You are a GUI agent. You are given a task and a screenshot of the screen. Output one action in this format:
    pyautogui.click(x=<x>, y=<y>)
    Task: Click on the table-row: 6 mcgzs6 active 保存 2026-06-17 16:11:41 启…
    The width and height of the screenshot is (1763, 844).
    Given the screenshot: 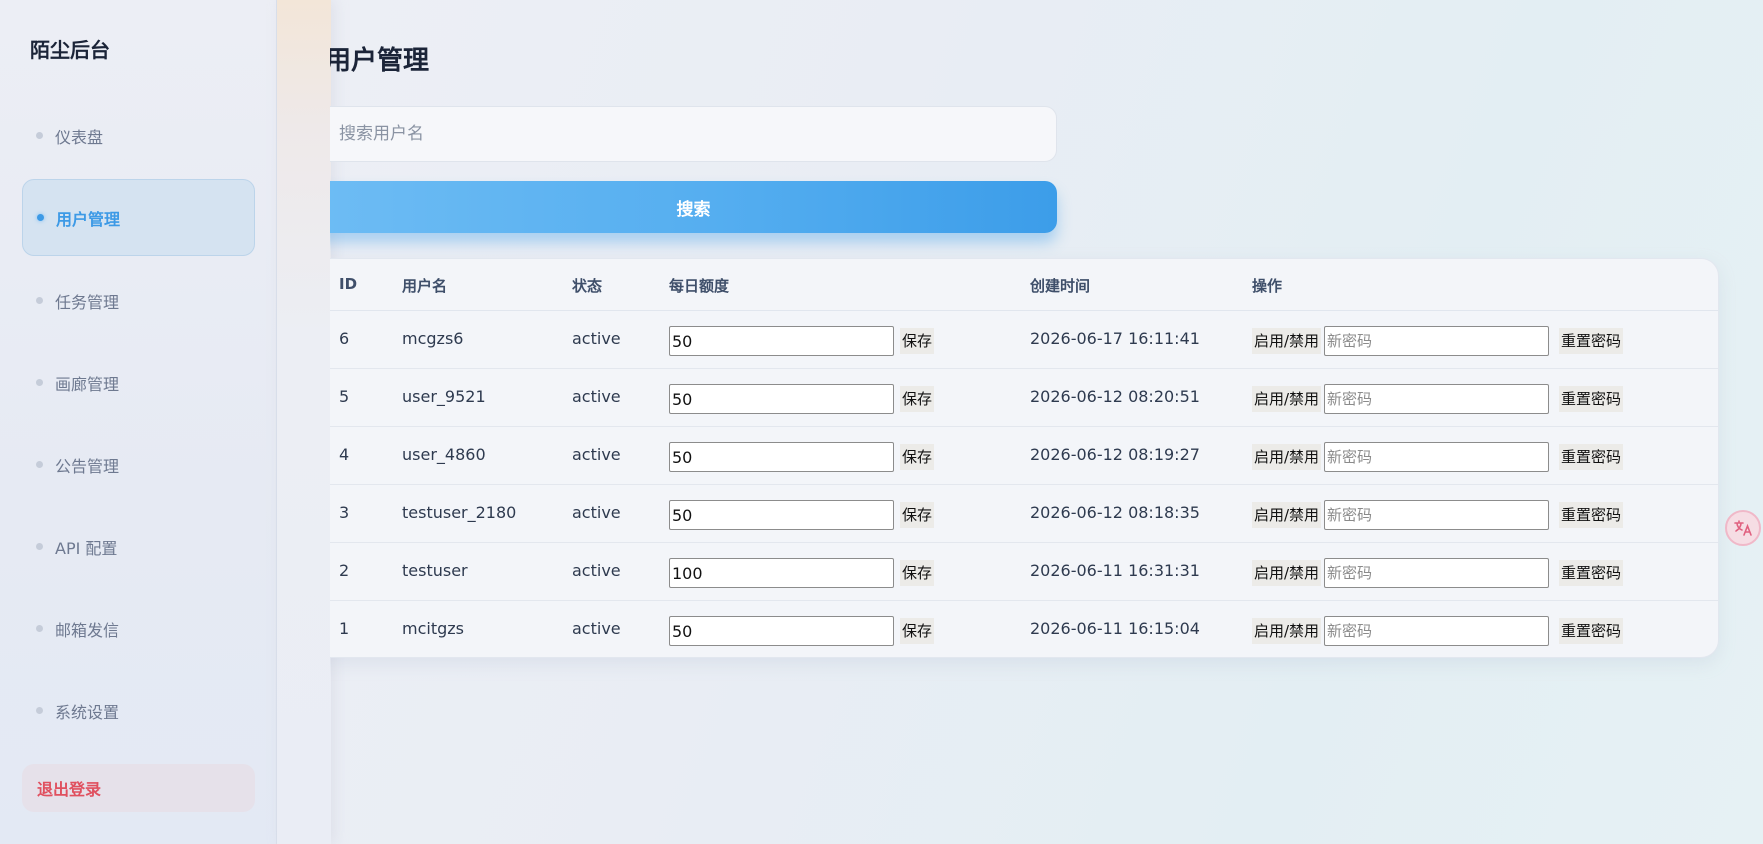 What is the action you would take?
    pyautogui.click(x=1024, y=340)
    